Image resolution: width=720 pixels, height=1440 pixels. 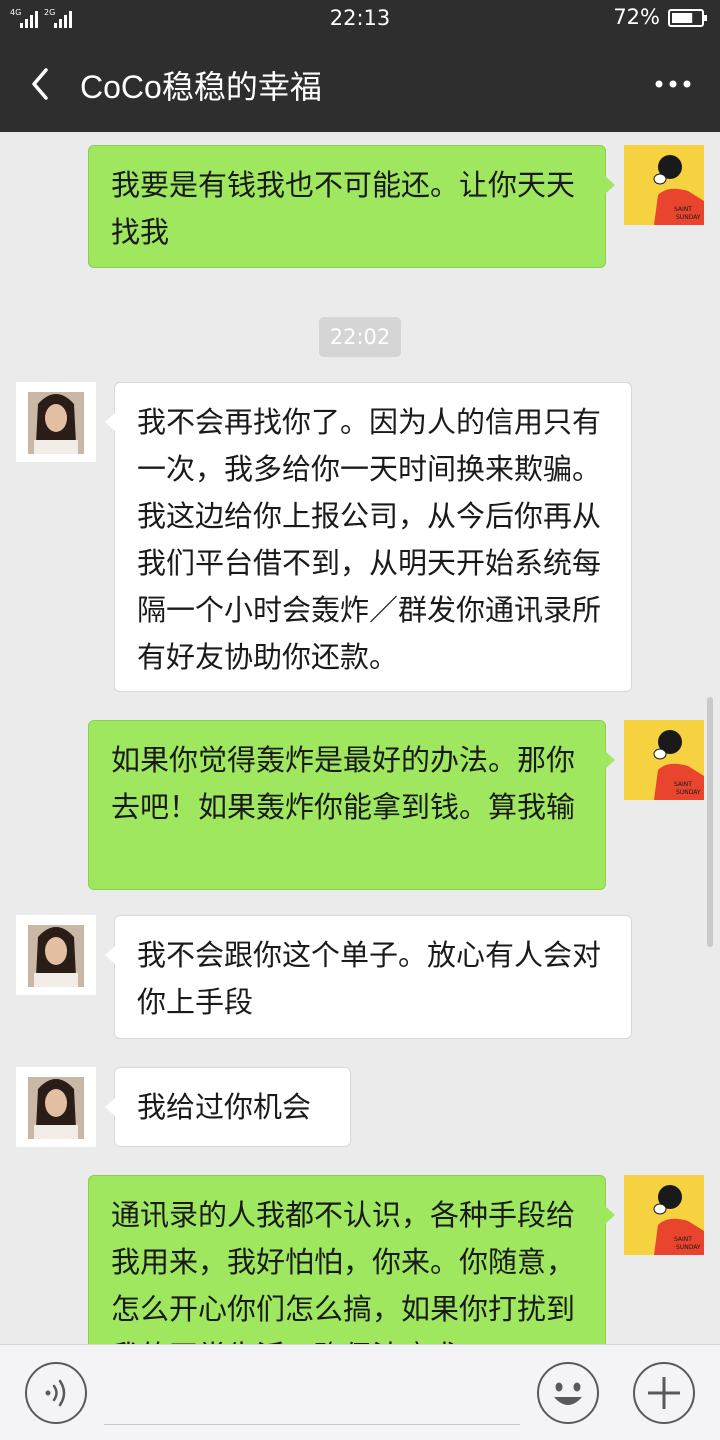 What do you see at coordinates (224, 1107) in the screenshot?
I see `message-text: 我给过你机会` at bounding box center [224, 1107].